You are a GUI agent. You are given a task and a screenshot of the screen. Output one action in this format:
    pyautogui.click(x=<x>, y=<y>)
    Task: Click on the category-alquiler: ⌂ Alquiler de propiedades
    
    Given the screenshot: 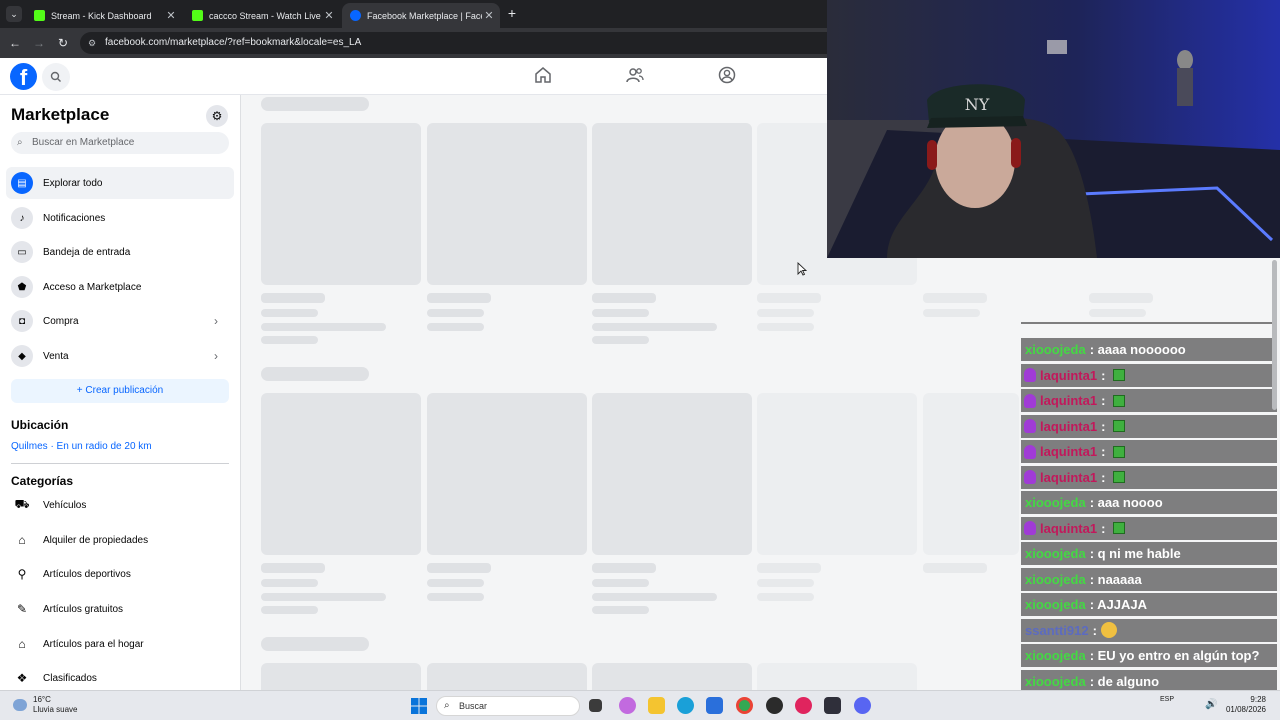 What is the action you would take?
    pyautogui.click(x=120, y=540)
    